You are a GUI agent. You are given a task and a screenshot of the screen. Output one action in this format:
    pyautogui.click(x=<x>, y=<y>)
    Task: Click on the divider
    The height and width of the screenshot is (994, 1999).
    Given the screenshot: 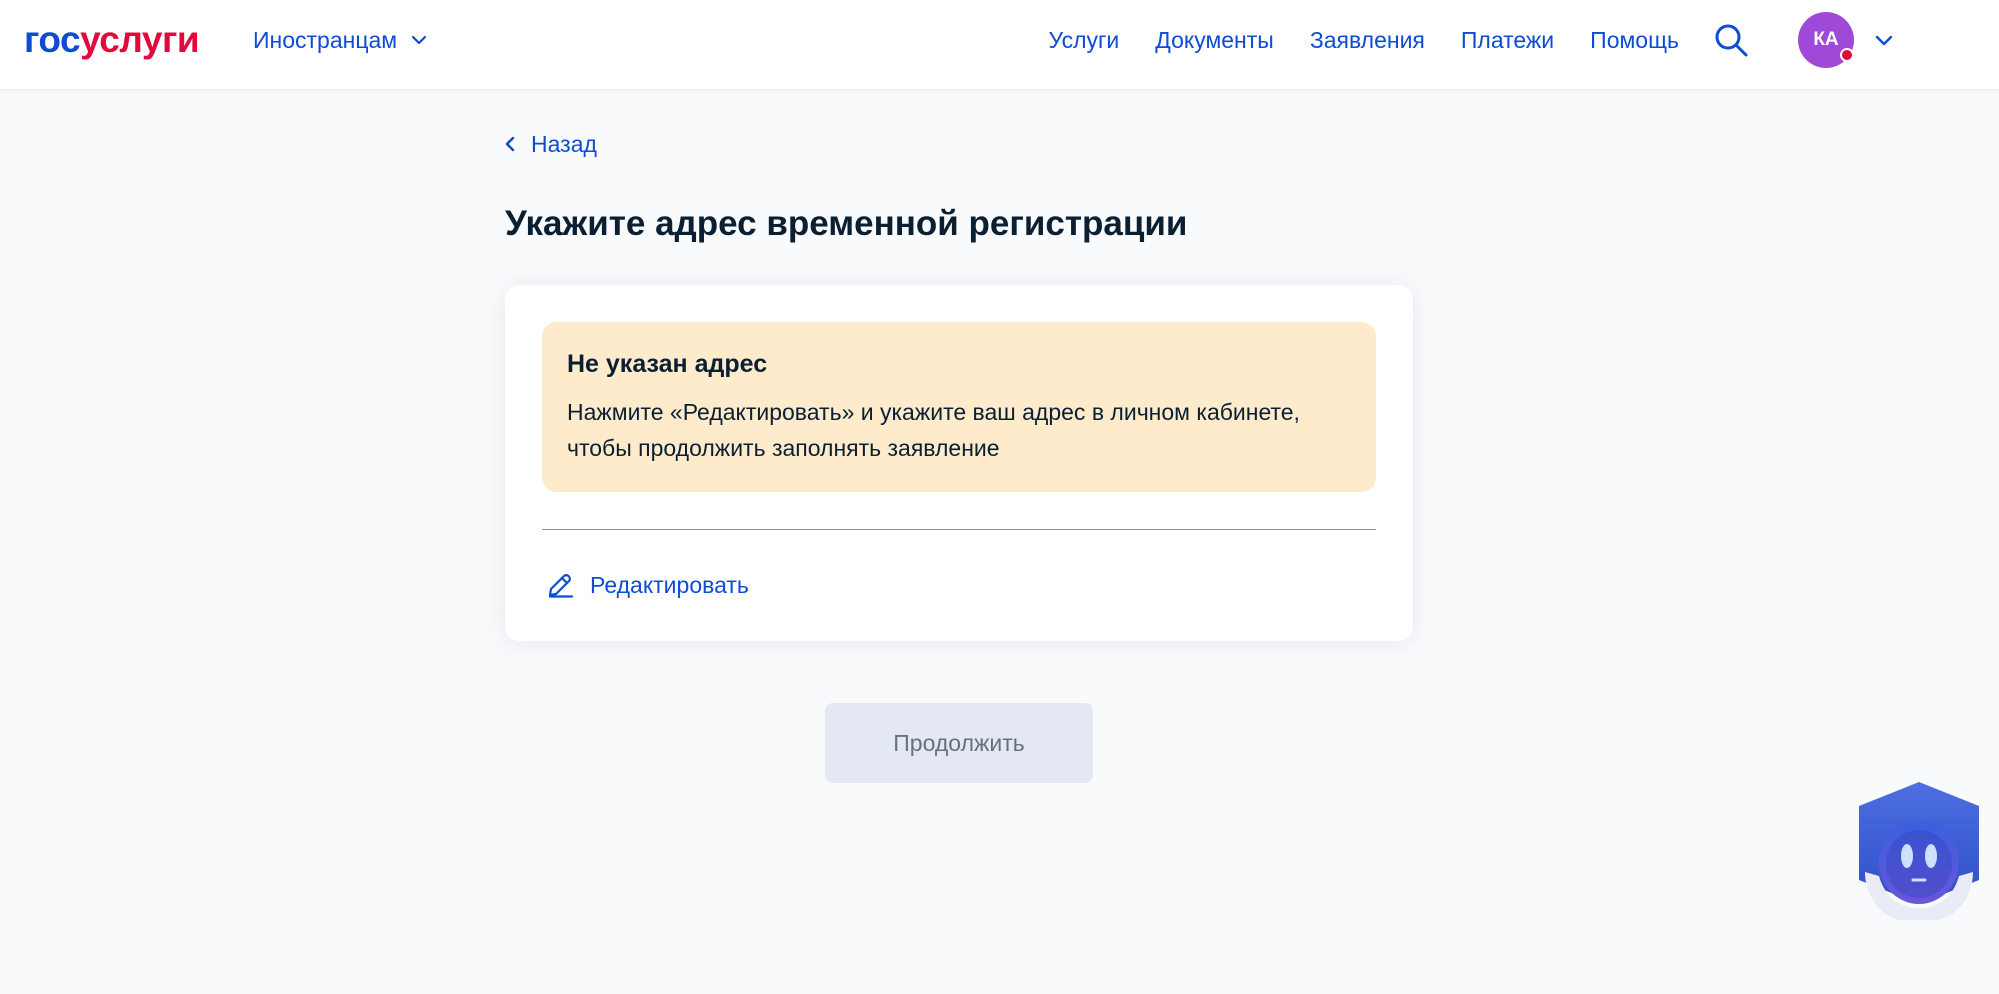 What is the action you would take?
    pyautogui.click(x=959, y=529)
    